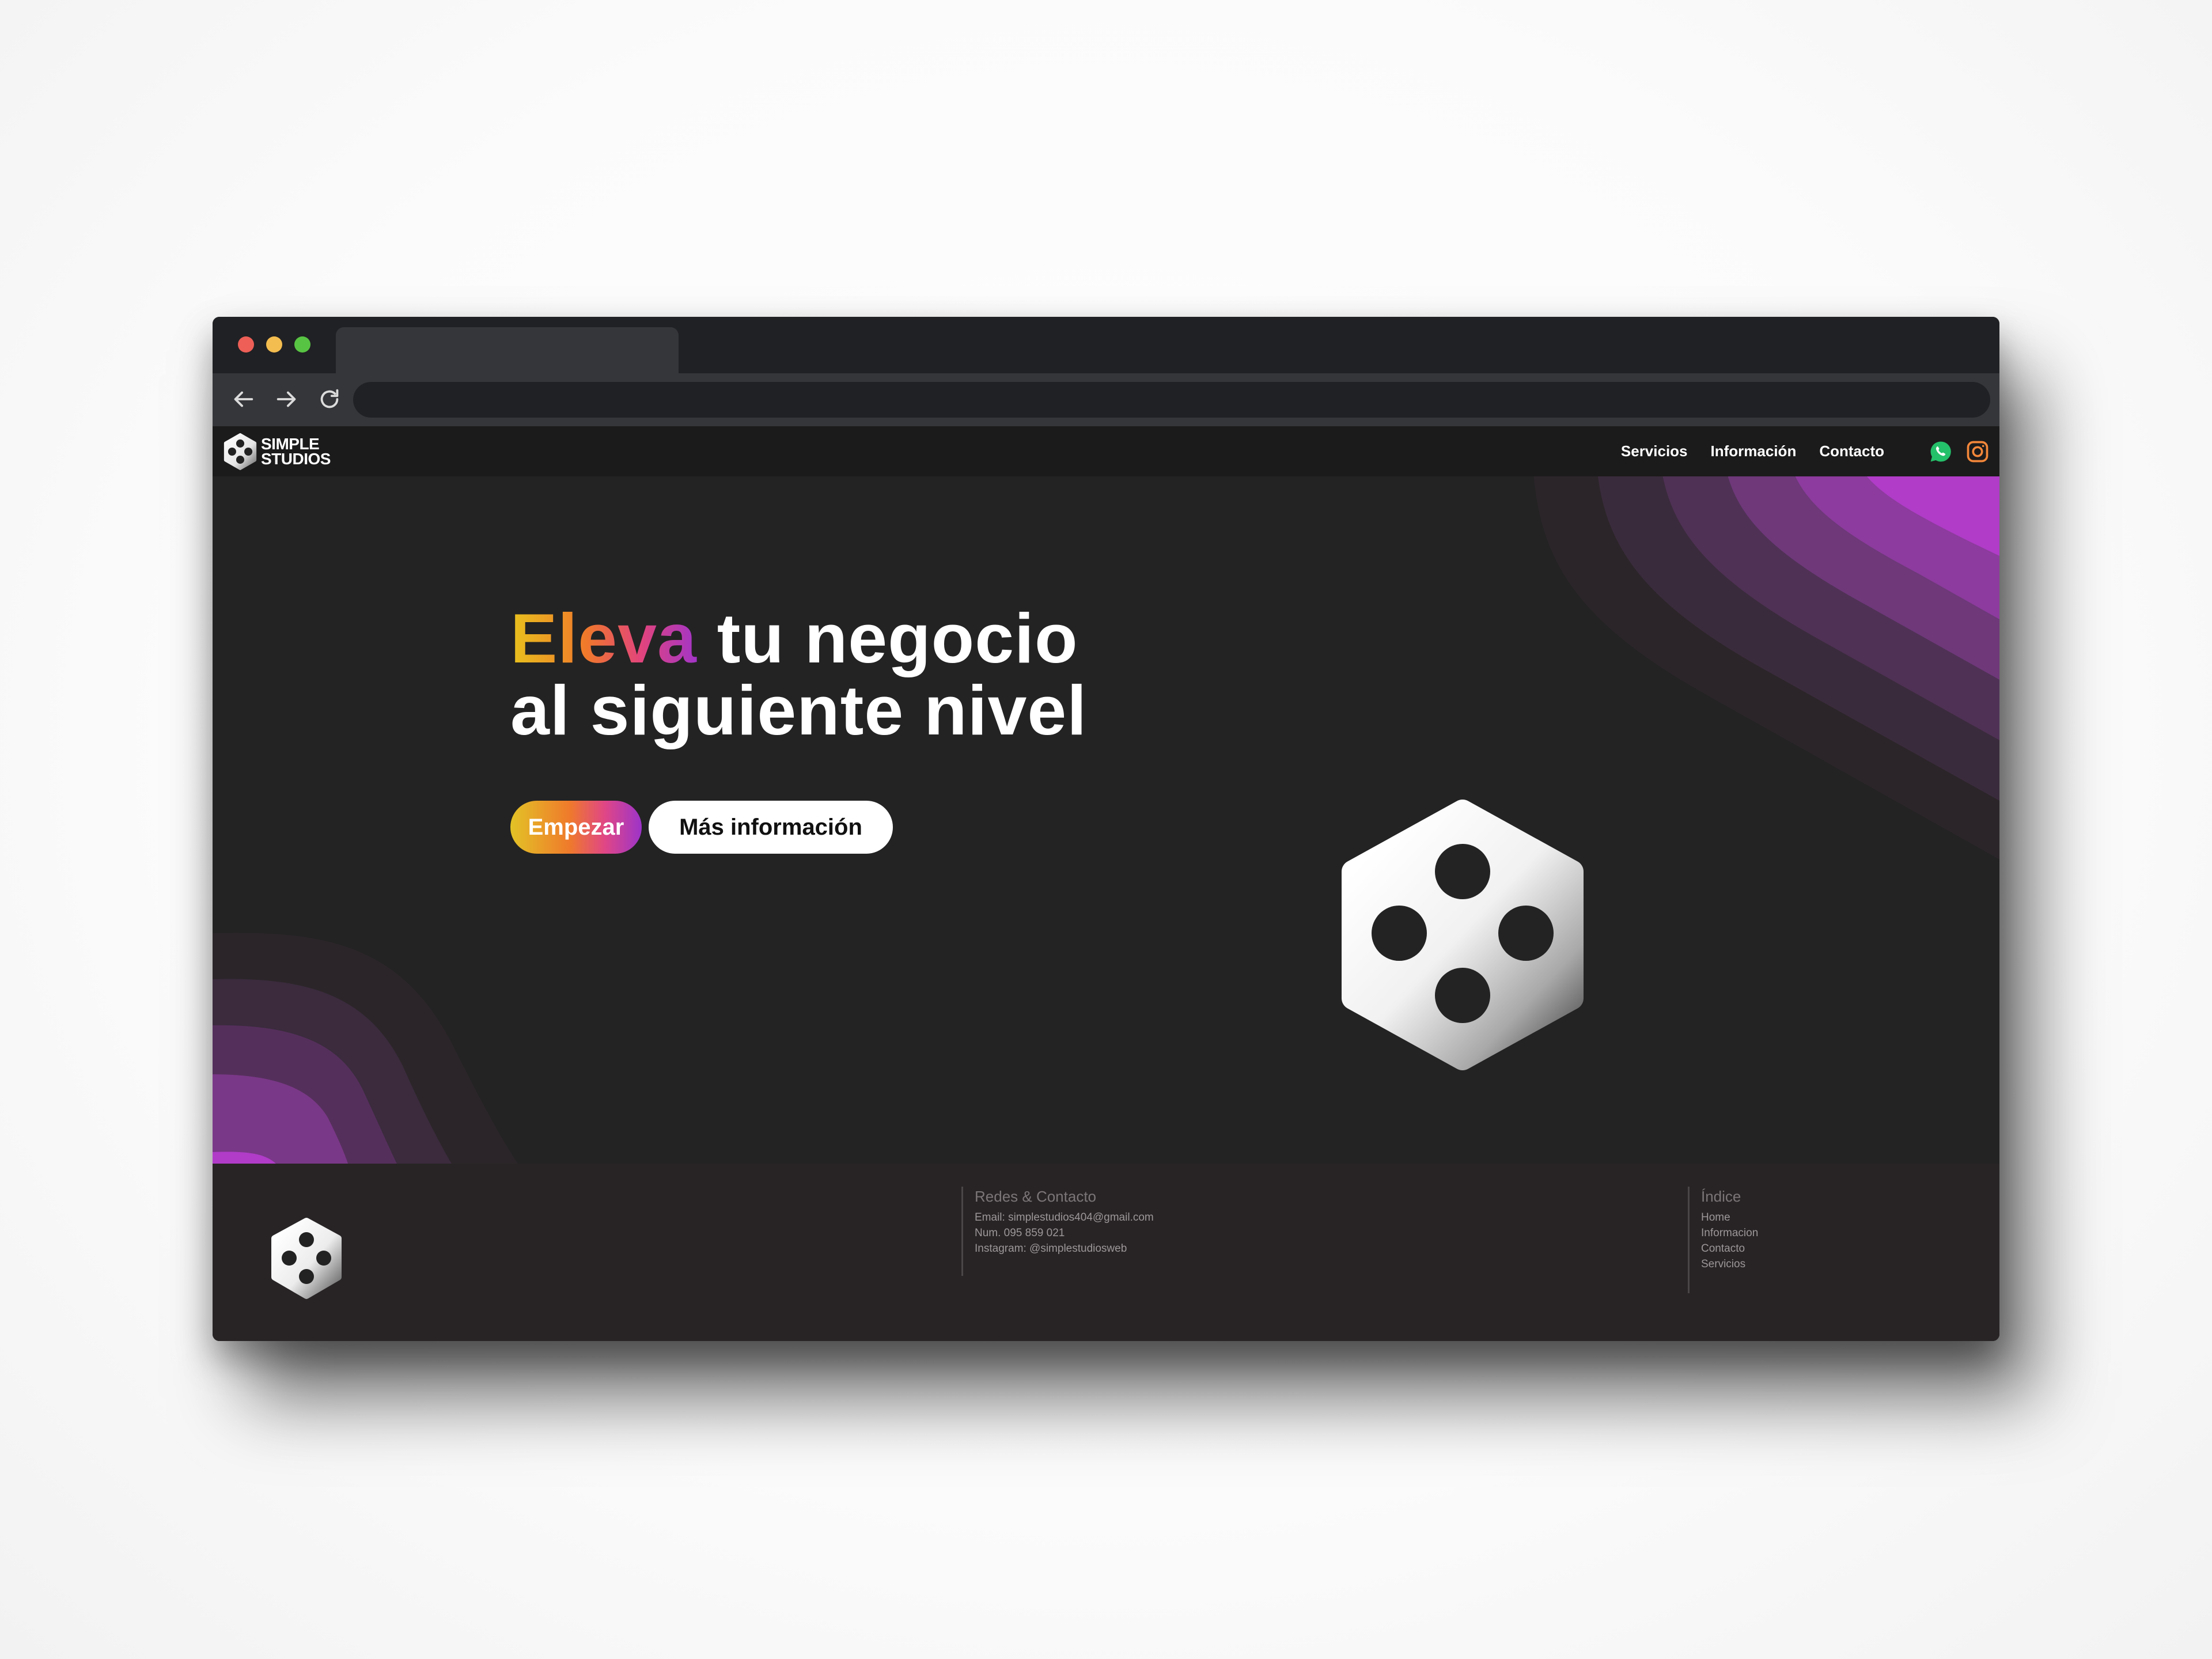  I want to click on footer-link-home: Home, so click(1729, 1217).